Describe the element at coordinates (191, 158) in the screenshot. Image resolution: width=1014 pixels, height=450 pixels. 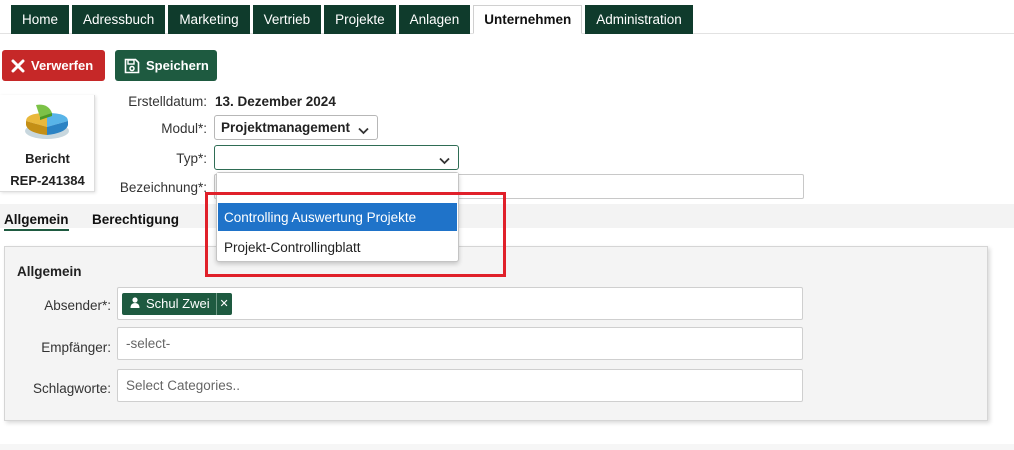
I see `type-label: Typ*:` at that location.